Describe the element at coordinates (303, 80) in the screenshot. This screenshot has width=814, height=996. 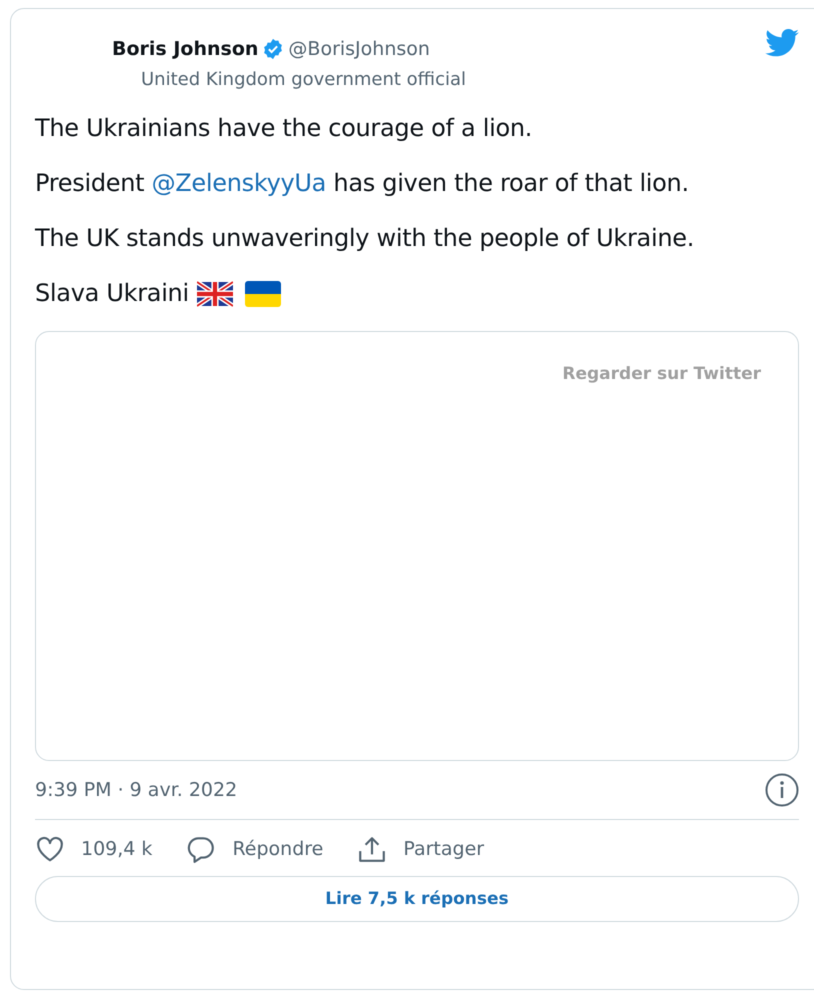
I see `account-label: United Kingdom government official` at that location.